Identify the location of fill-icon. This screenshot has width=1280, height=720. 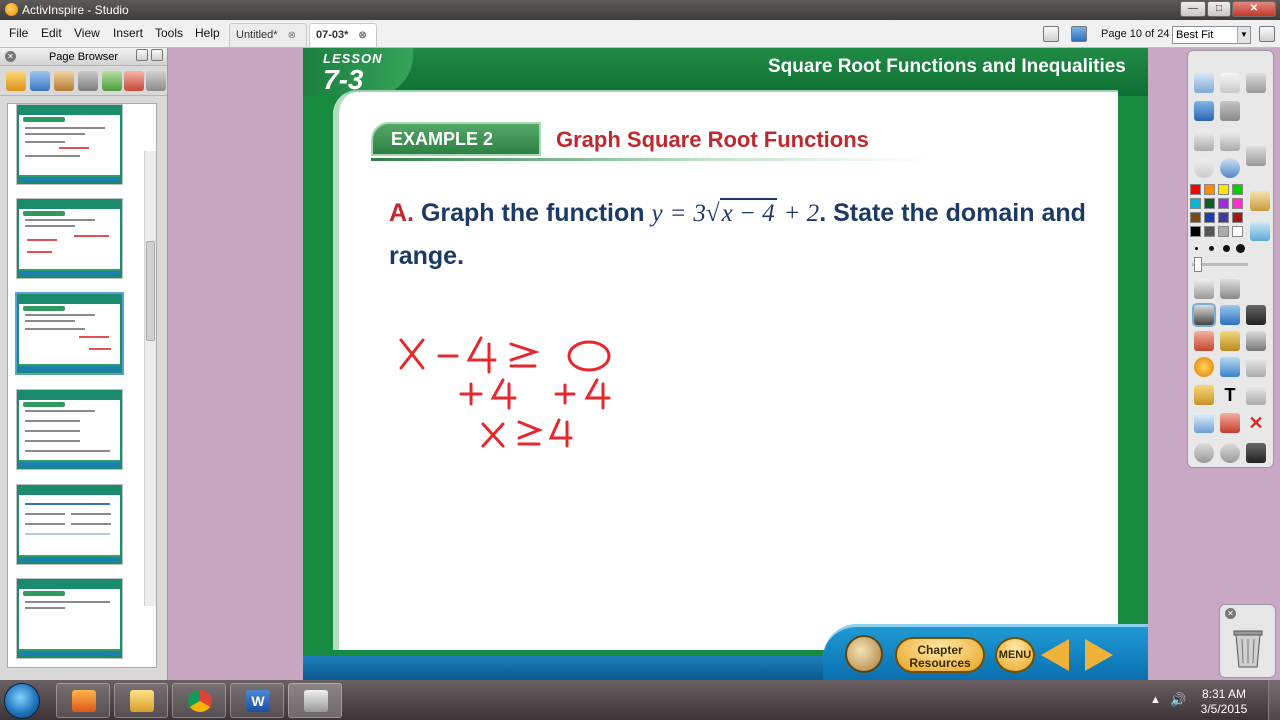
(1260, 231).